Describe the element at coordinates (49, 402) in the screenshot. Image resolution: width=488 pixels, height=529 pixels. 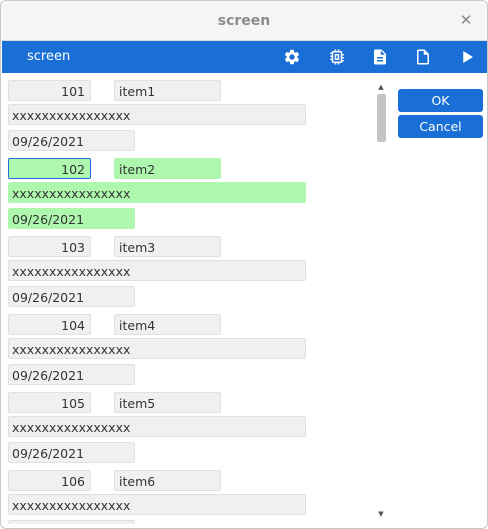
I see `number-field: 105` at that location.